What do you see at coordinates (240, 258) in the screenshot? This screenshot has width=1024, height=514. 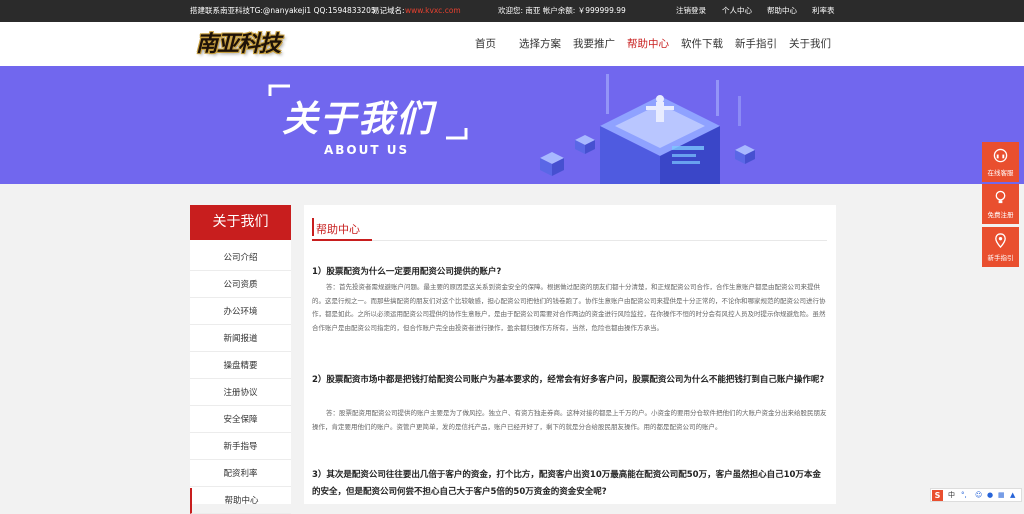 I see `sidebar-item-company-intro: 公司介绍` at bounding box center [240, 258].